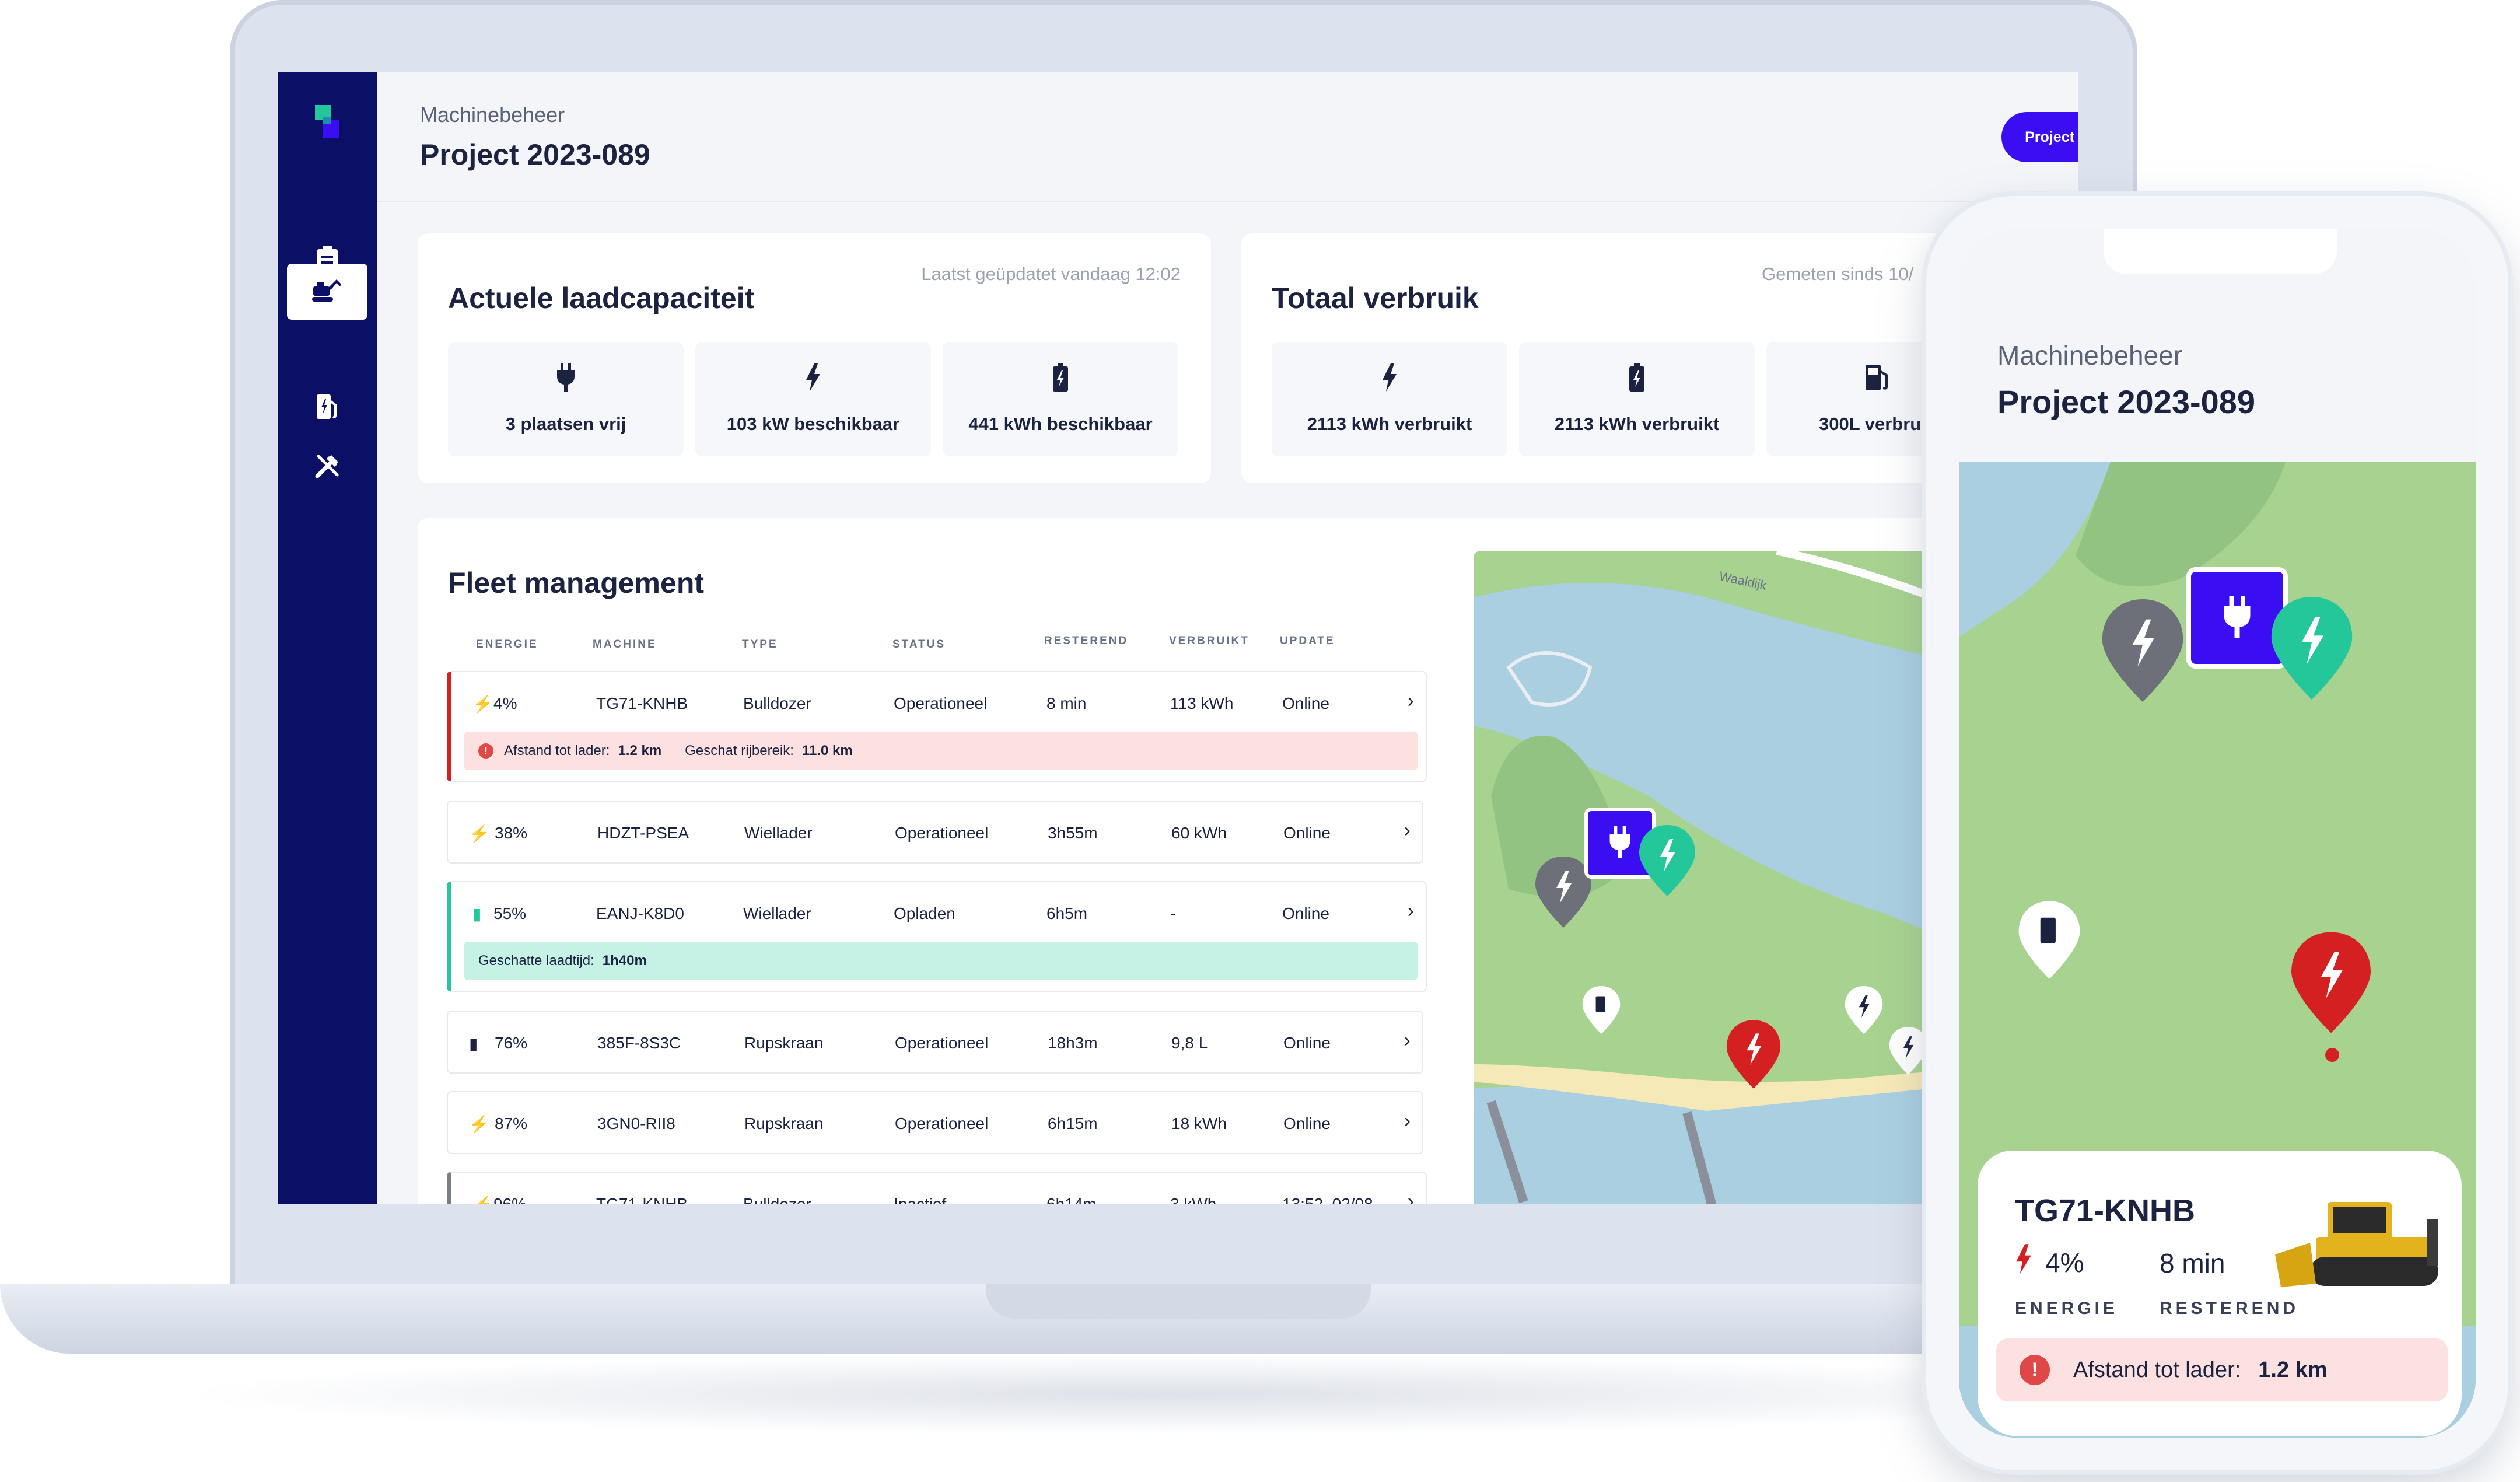  Describe the element at coordinates (1743, 580) in the screenshot. I see `road-label: Waaldijk` at that location.